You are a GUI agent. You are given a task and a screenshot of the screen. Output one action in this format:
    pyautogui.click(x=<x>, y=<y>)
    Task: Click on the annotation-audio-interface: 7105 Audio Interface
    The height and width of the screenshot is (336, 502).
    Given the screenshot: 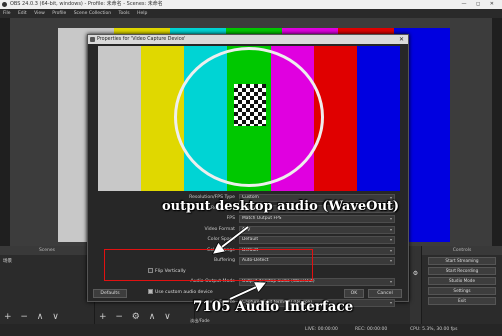 What is the action you would take?
    pyautogui.click(x=273, y=307)
    